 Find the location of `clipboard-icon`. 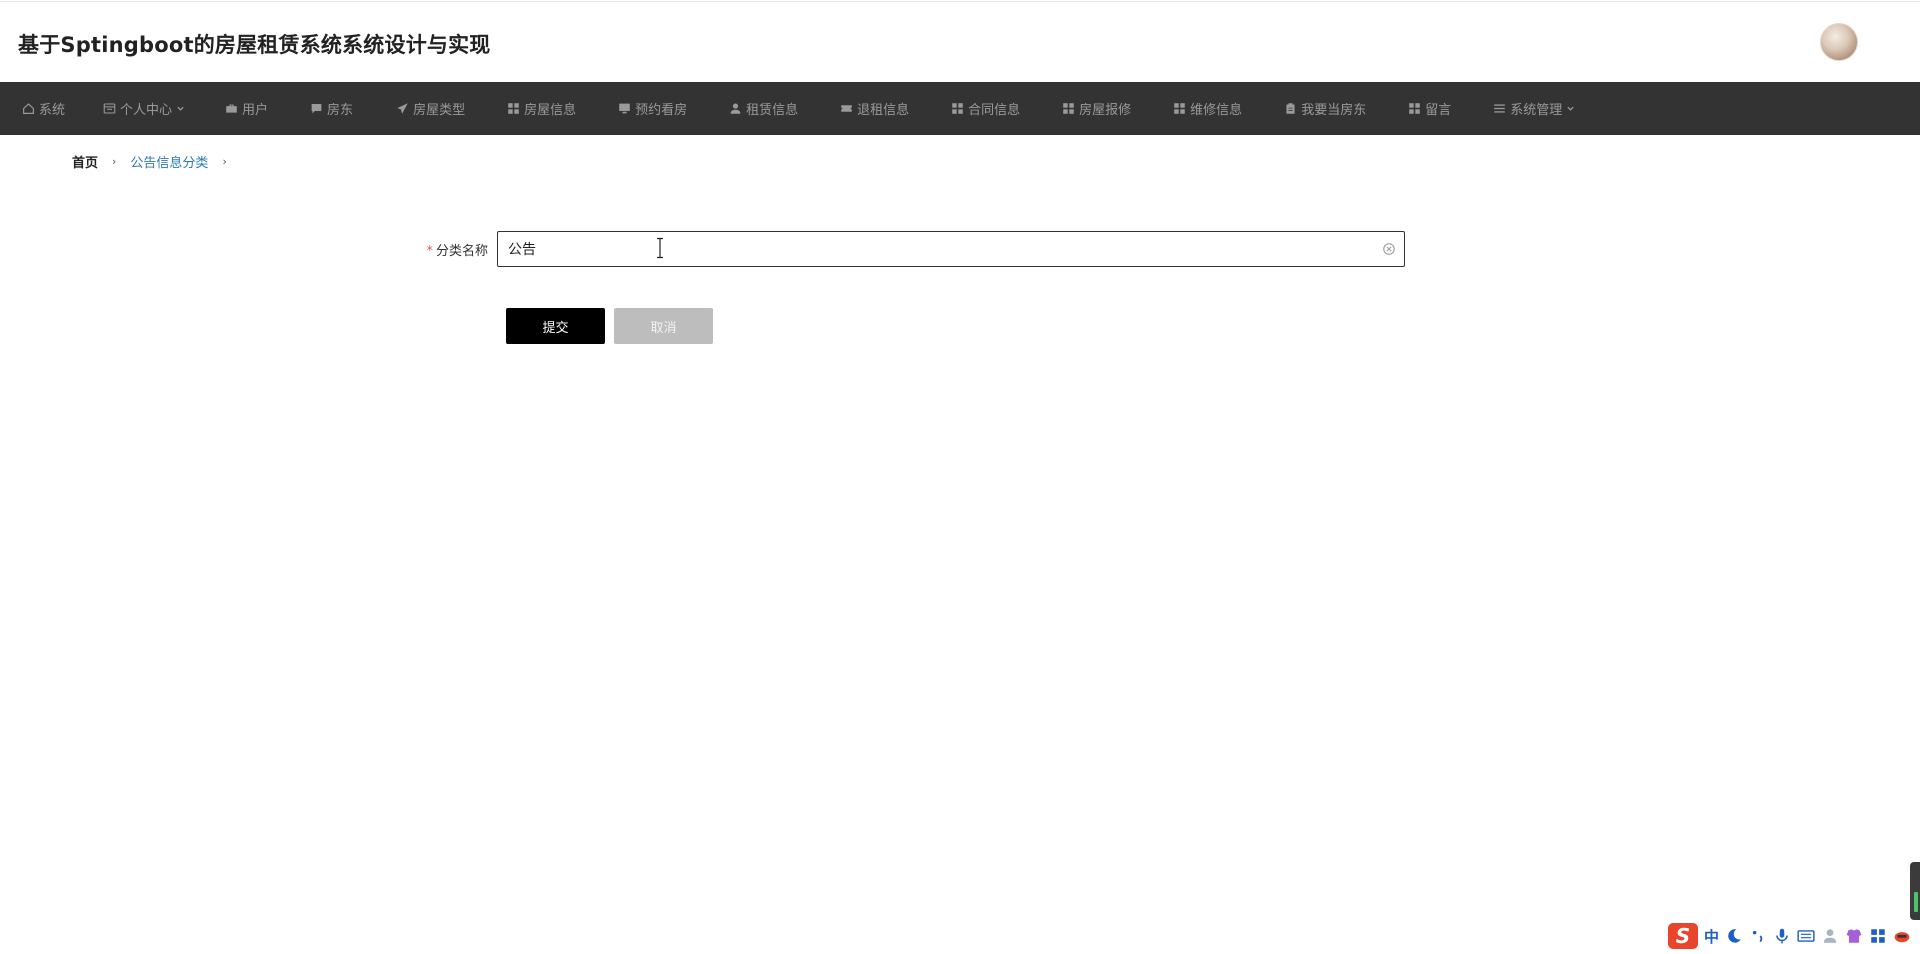

clipboard-icon is located at coordinates (1290, 108).